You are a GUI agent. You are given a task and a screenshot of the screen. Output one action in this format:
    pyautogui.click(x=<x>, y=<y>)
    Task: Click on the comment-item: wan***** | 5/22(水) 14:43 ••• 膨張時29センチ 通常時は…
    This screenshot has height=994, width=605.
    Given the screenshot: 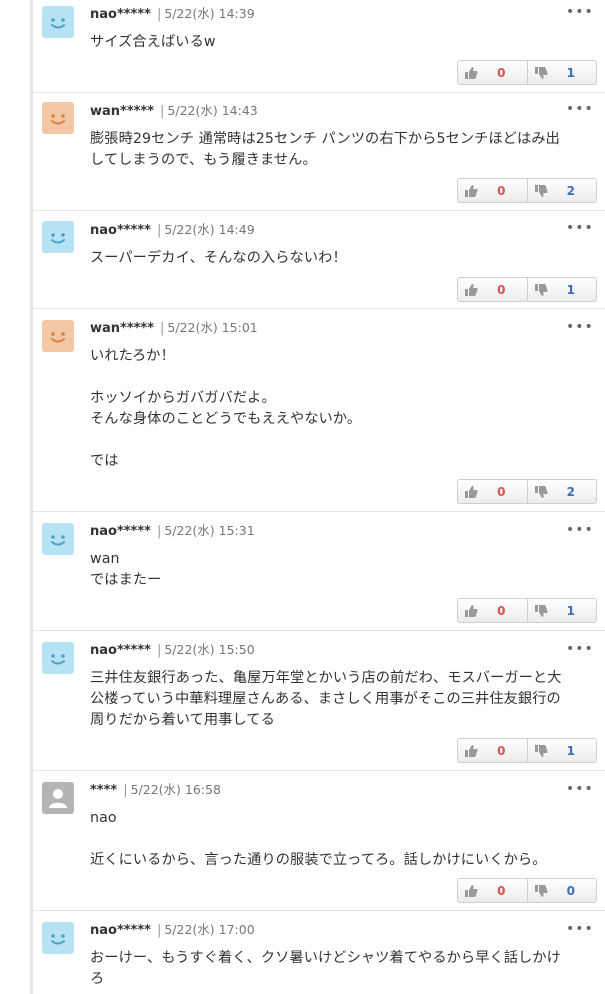 What is the action you would take?
    pyautogui.click(x=317, y=152)
    